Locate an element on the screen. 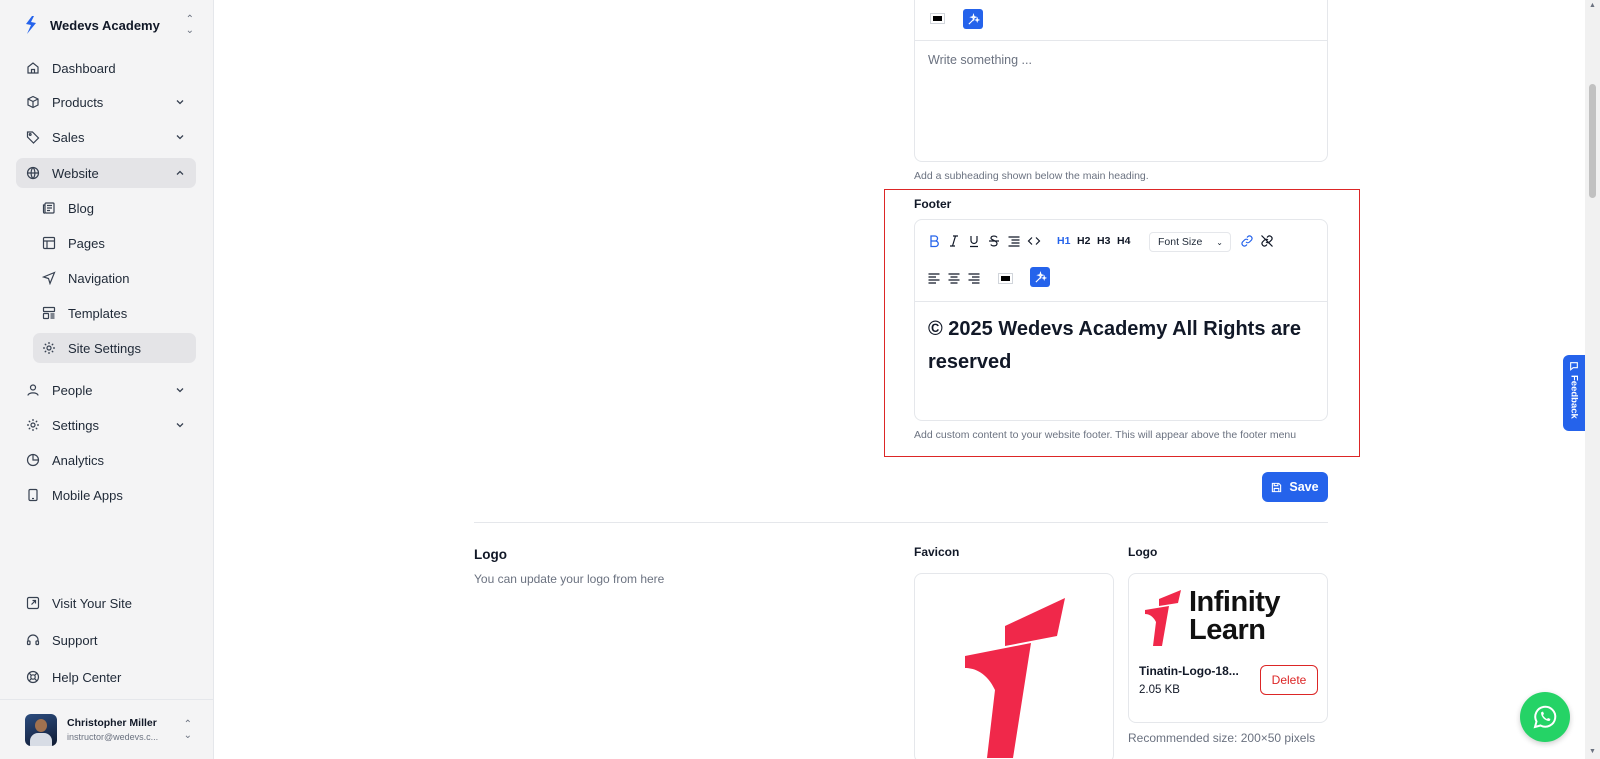 The image size is (1600, 759). sidebar-item-label: Mobile Apps is located at coordinates (87, 495).